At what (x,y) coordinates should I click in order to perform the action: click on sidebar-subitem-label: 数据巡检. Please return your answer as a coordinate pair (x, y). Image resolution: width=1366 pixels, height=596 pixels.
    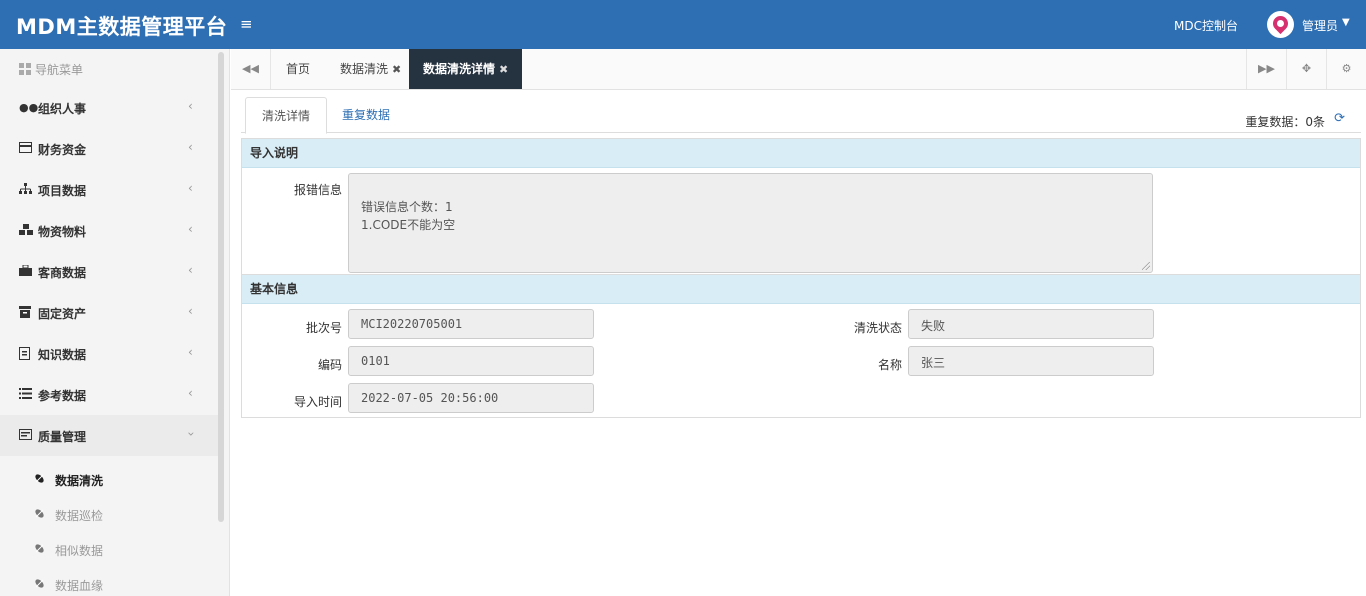
    Looking at the image, I should click on (79, 516).